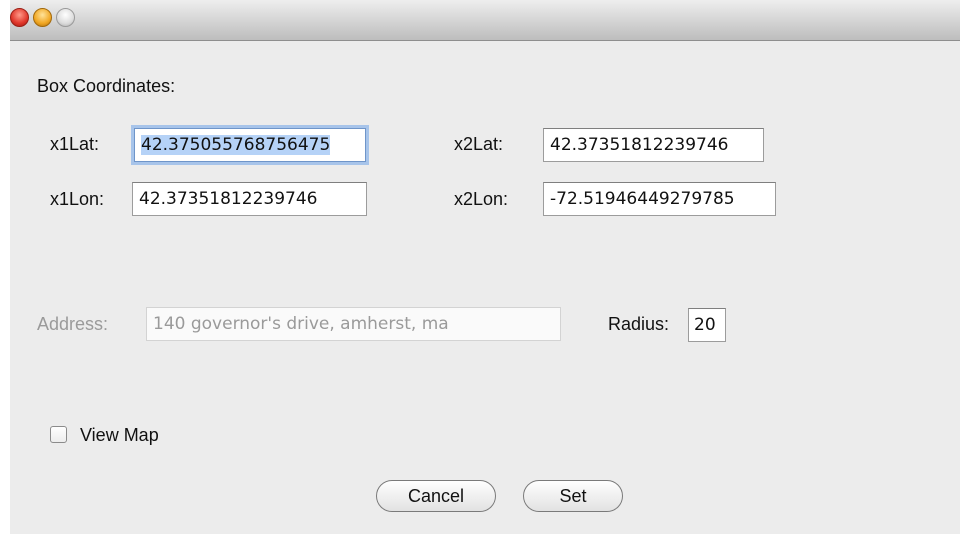 The width and height of the screenshot is (960, 534). Describe the element at coordinates (249, 199) in the screenshot. I see `x1lon-field: 42.37351812239746` at that location.